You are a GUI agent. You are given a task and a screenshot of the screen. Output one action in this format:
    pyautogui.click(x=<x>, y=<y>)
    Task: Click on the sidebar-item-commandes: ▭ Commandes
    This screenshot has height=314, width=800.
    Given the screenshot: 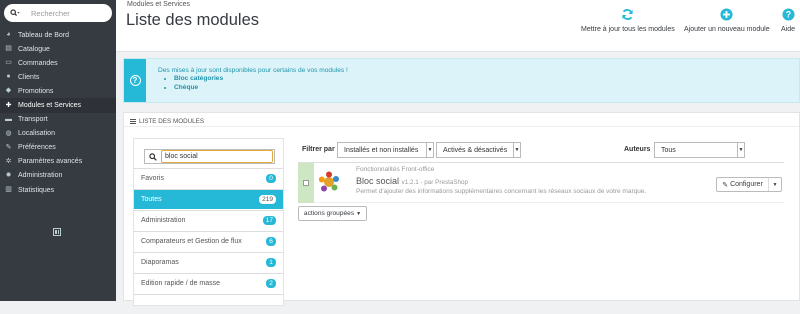 What is the action you would take?
    pyautogui.click(x=58, y=63)
    